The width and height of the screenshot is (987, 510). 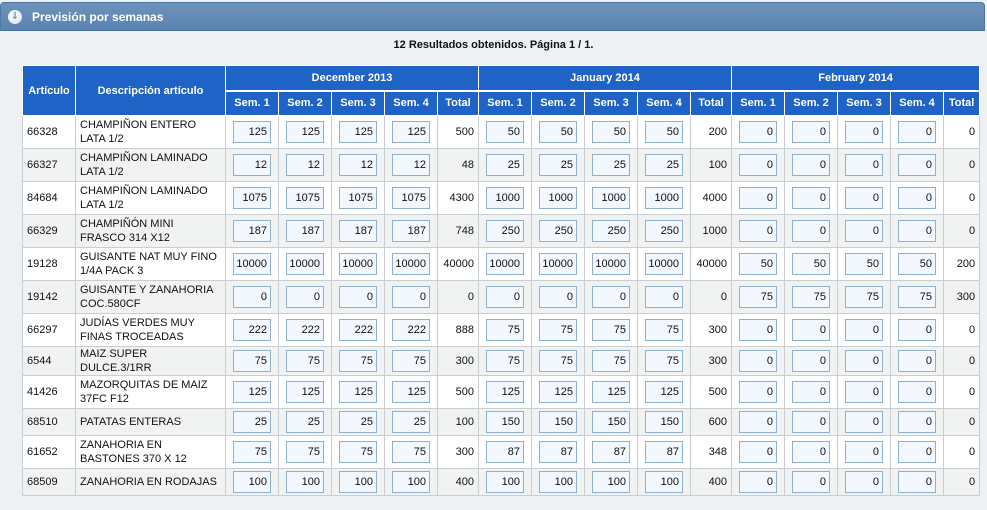 What do you see at coordinates (150, 90) in the screenshot?
I see `col-header-descripcion: Descripción artículo` at bounding box center [150, 90].